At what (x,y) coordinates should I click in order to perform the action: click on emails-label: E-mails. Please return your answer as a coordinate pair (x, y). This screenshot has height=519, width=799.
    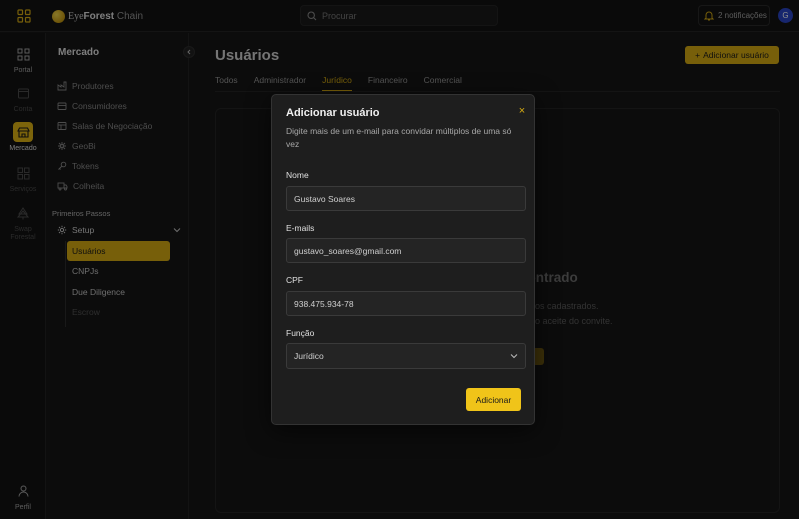
    Looking at the image, I should click on (300, 228).